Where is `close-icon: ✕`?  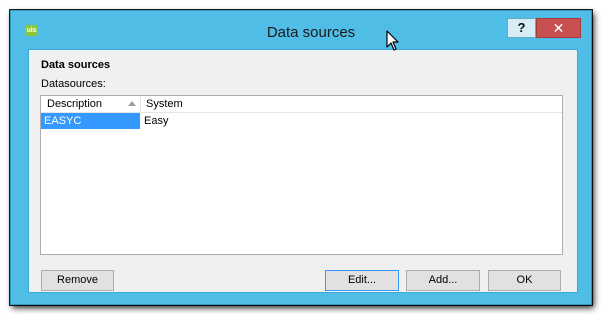 close-icon: ✕ is located at coordinates (558, 28).